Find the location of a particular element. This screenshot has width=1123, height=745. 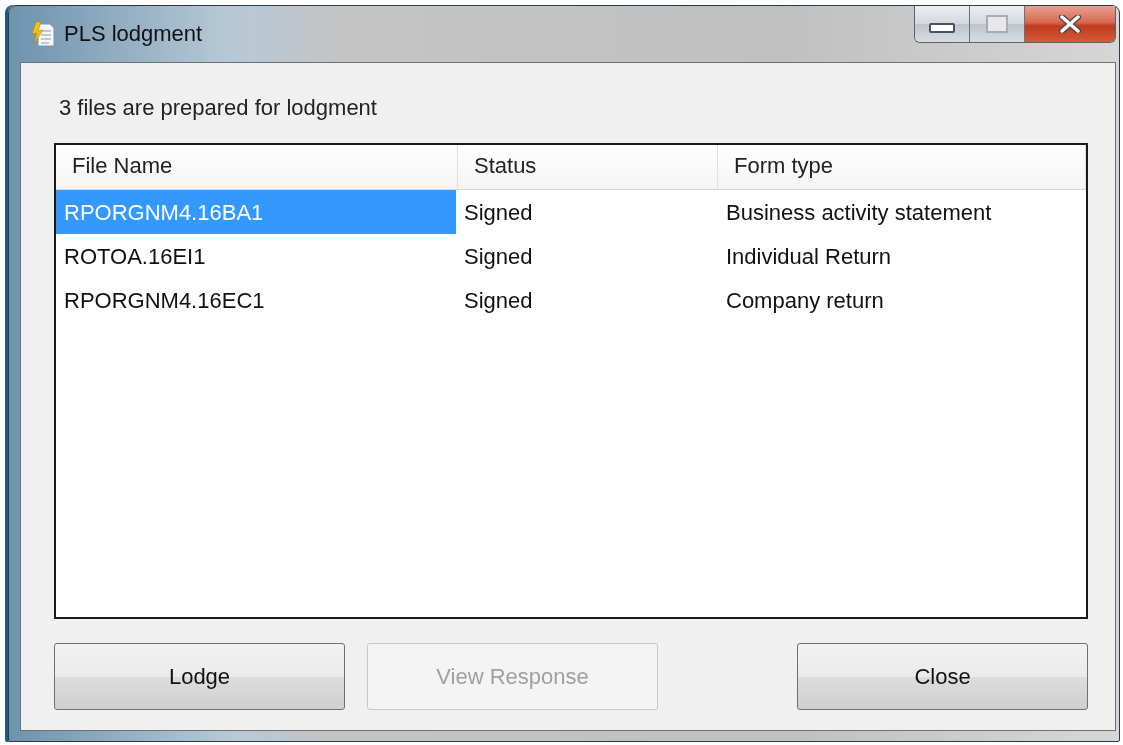

lodge-button: Lodge is located at coordinates (199, 676).